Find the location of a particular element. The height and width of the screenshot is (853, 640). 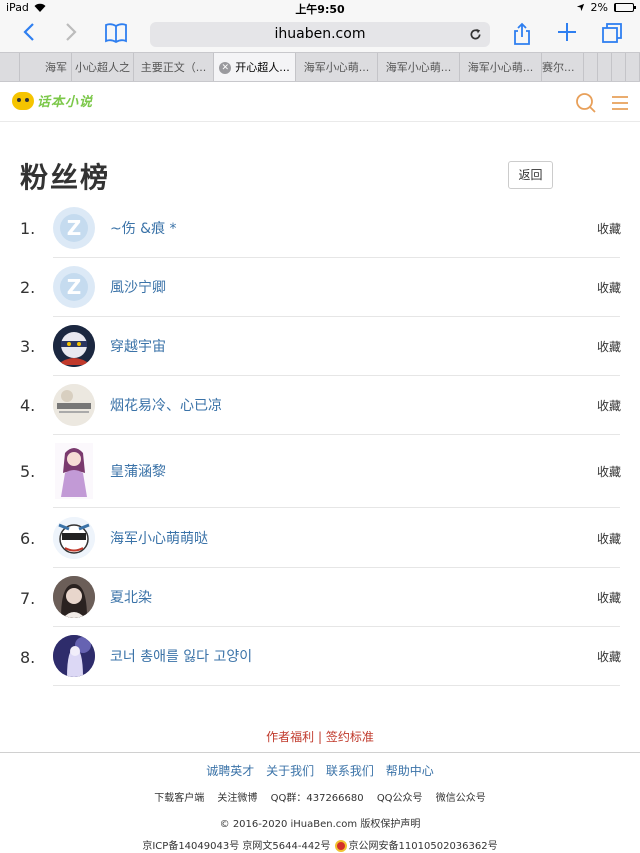

rank-number: 7. is located at coordinates (28, 598).